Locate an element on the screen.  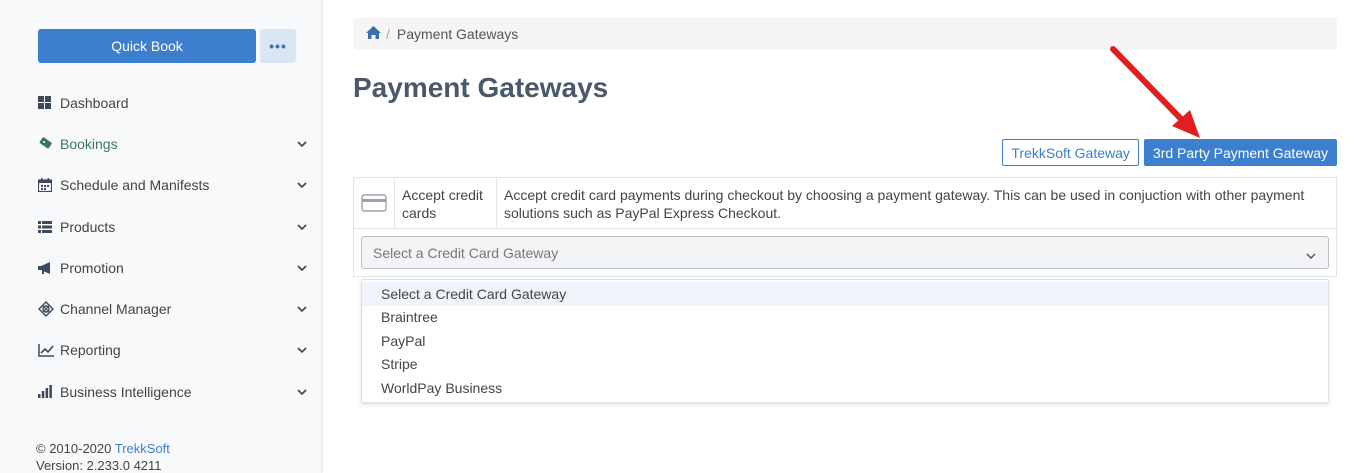
megaphone-icon is located at coordinates (49, 267).